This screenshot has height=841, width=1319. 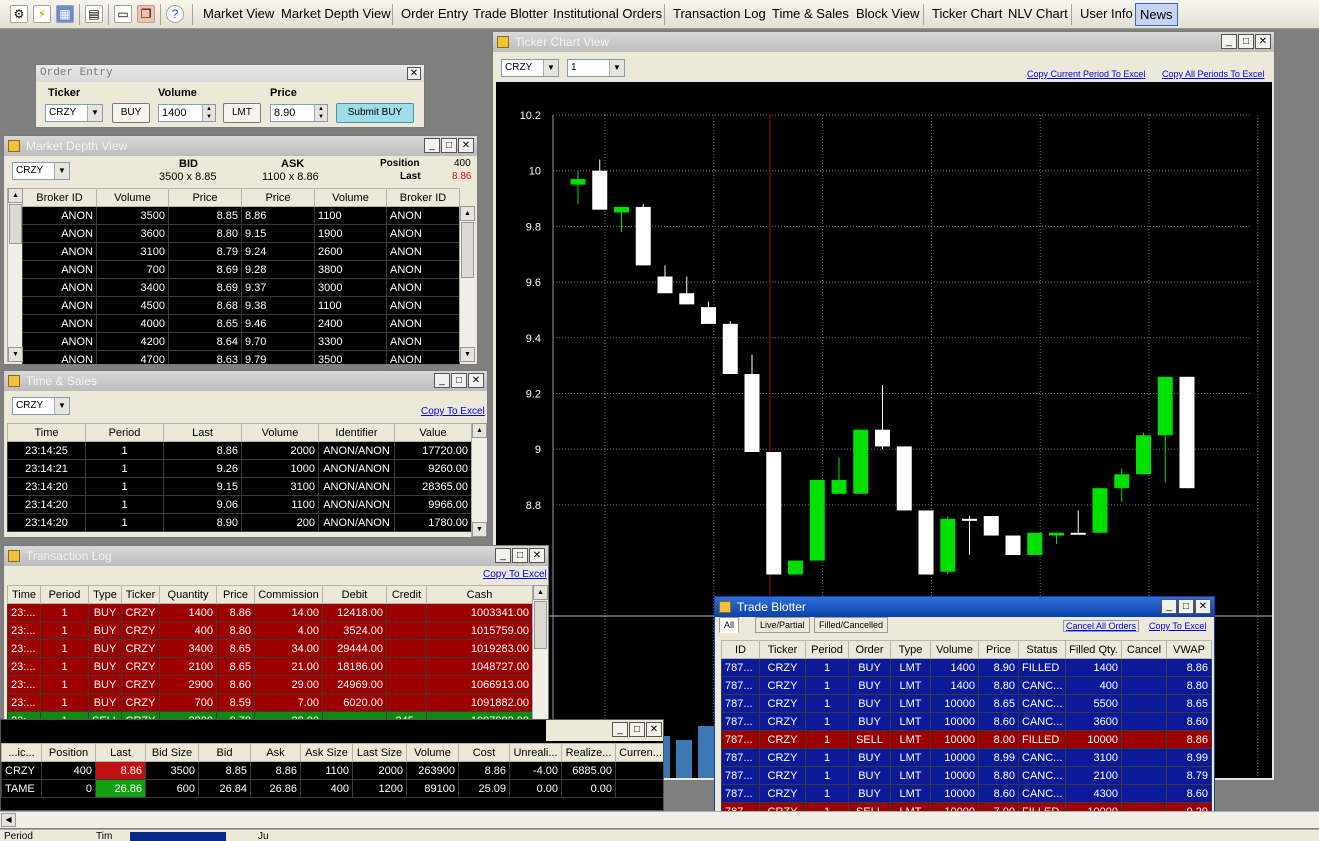 What do you see at coordinates (241, 357) in the screenshot?
I see `table-row: ANON 4700 8.63 9.79 3500 ANON` at bounding box center [241, 357].